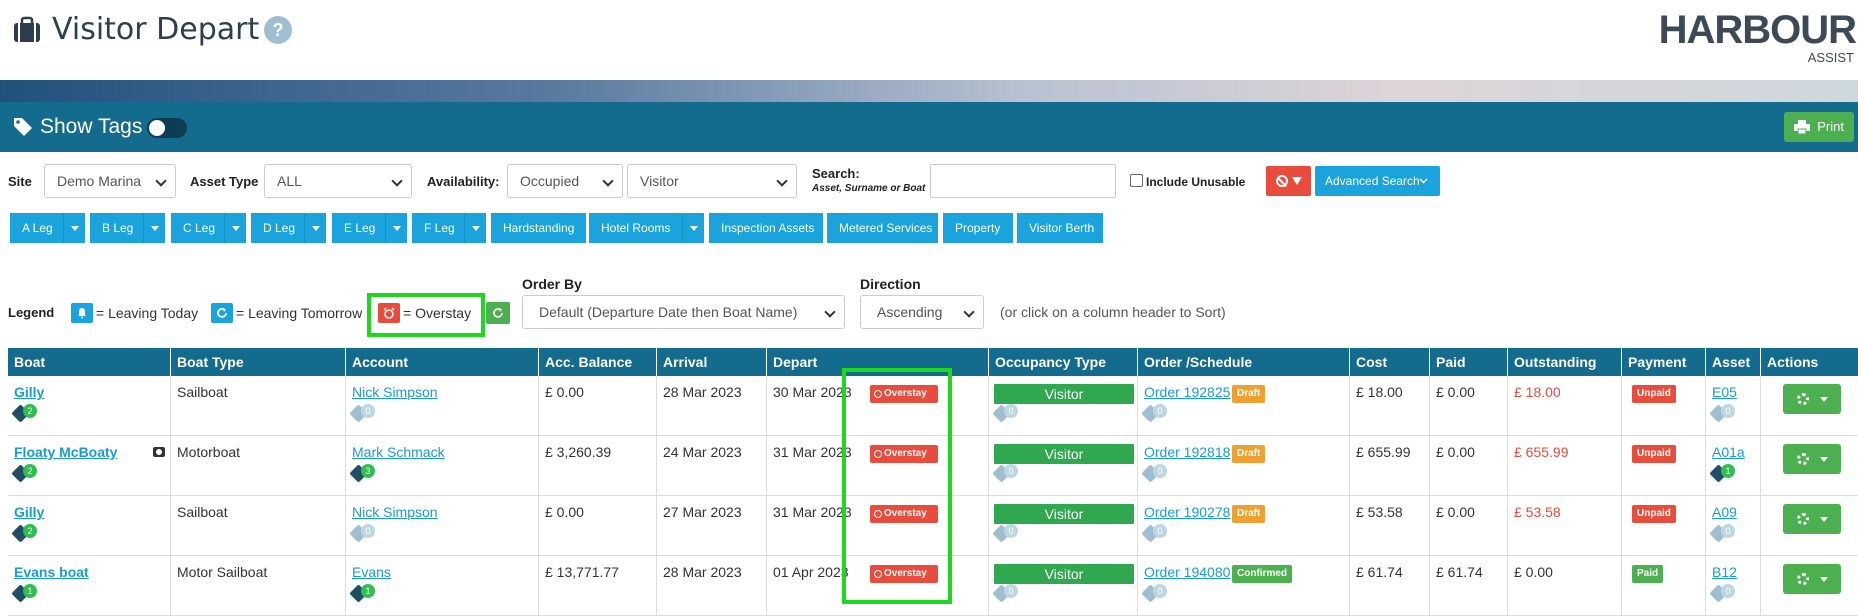 This screenshot has height=616, width=1858. What do you see at coordinates (766, 228) in the screenshot?
I see `asset-button-inspection-assets: Inspection Assets` at bounding box center [766, 228].